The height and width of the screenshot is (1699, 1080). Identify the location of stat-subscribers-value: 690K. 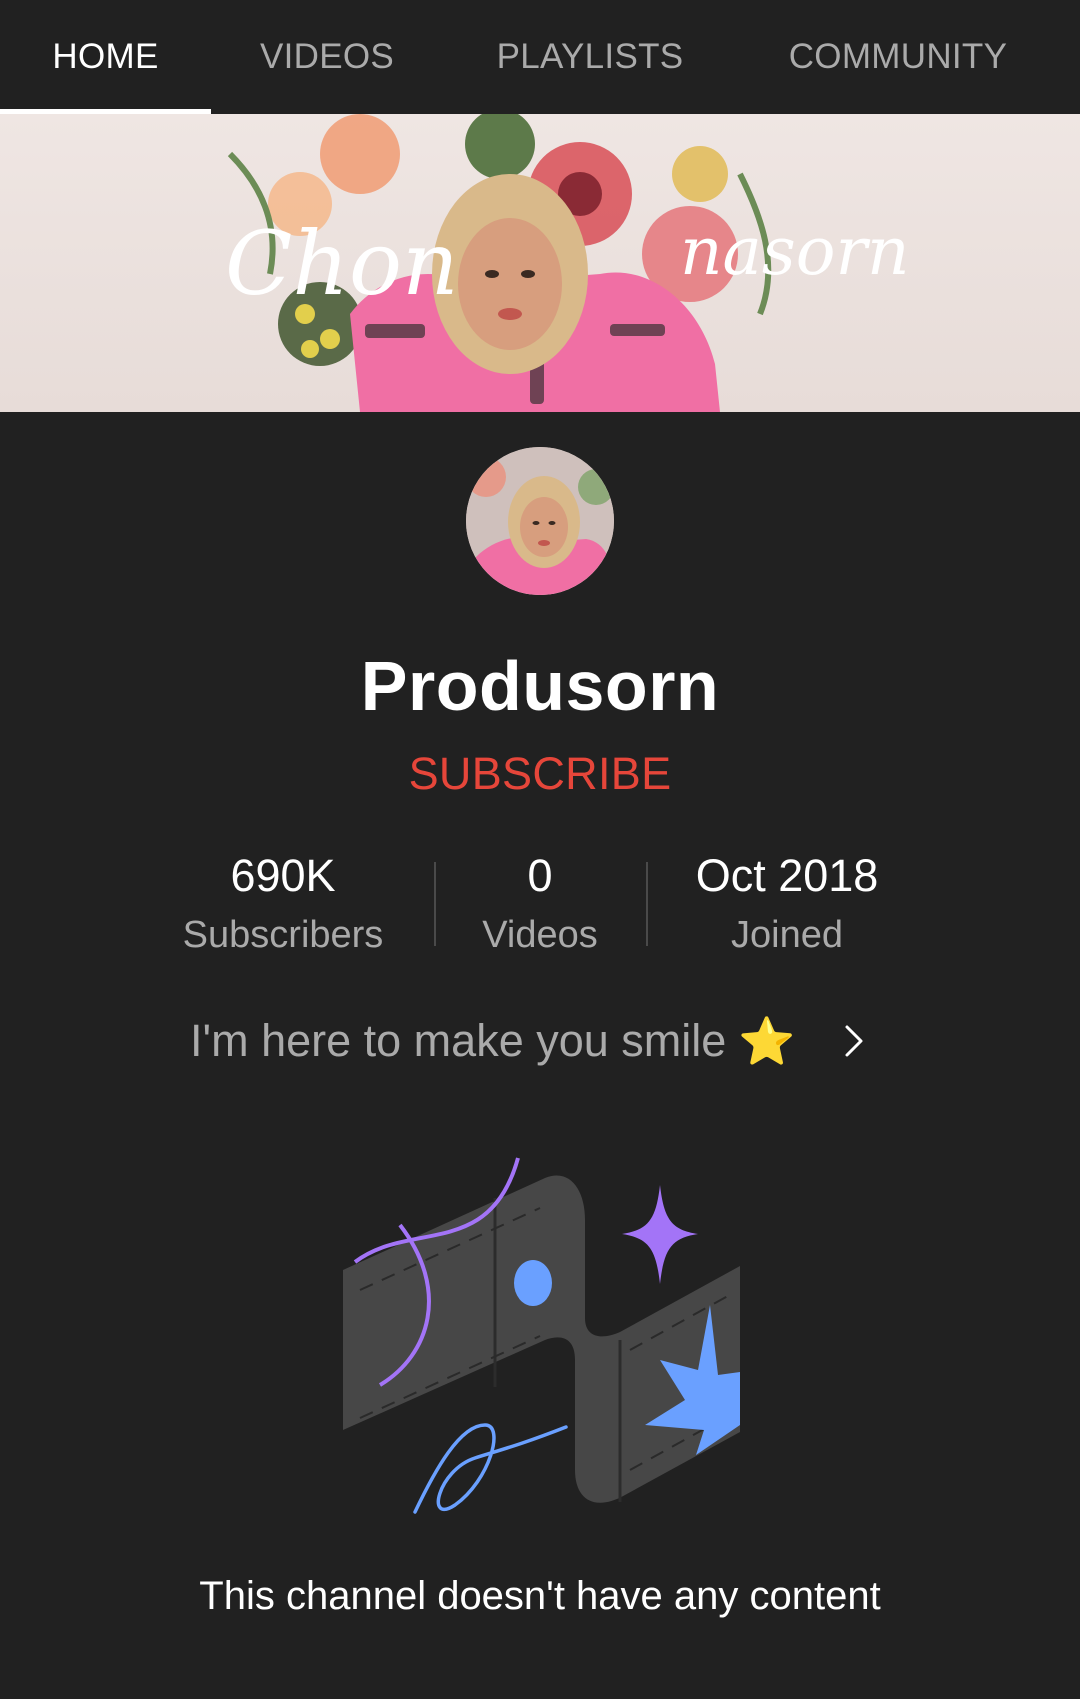
(283, 875).